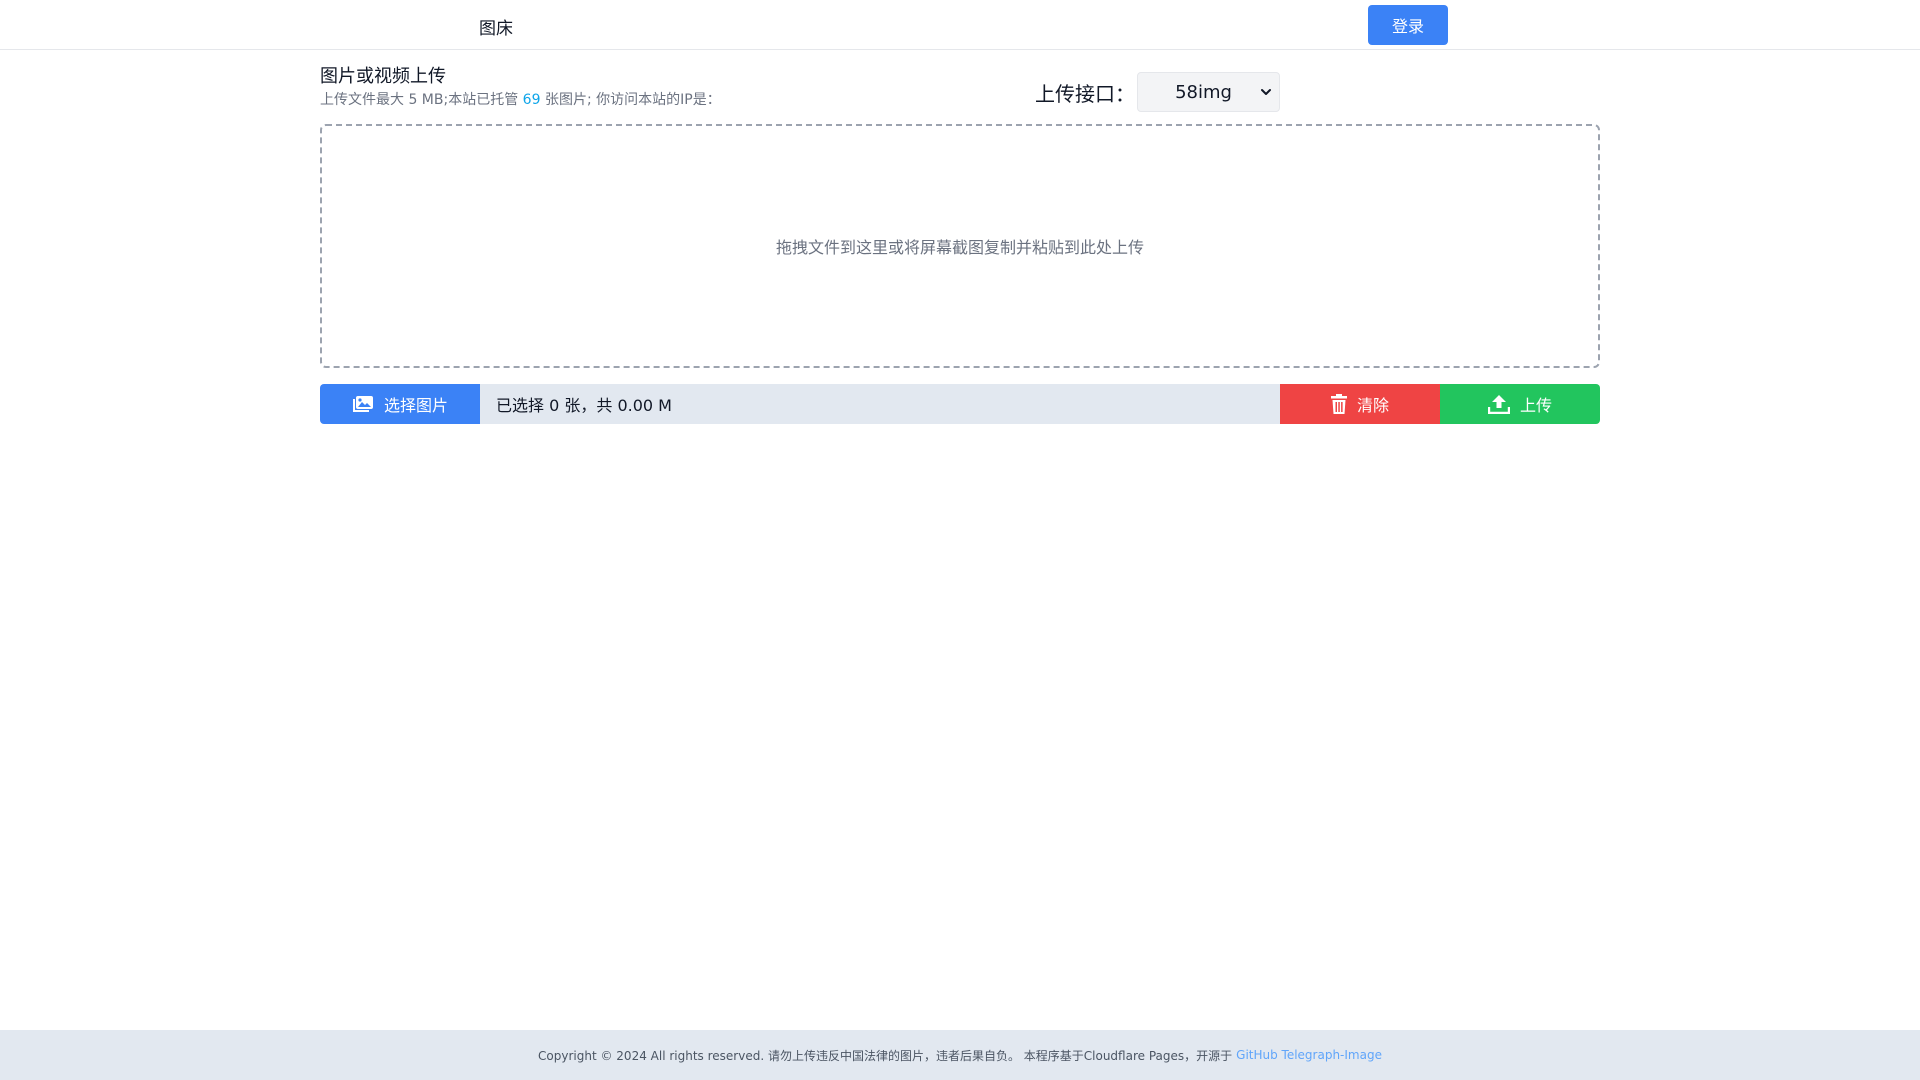  I want to click on upload-action-bar: 选择图片 已选择 0 张，共 0.00 M 清除 上传, so click(960, 404).